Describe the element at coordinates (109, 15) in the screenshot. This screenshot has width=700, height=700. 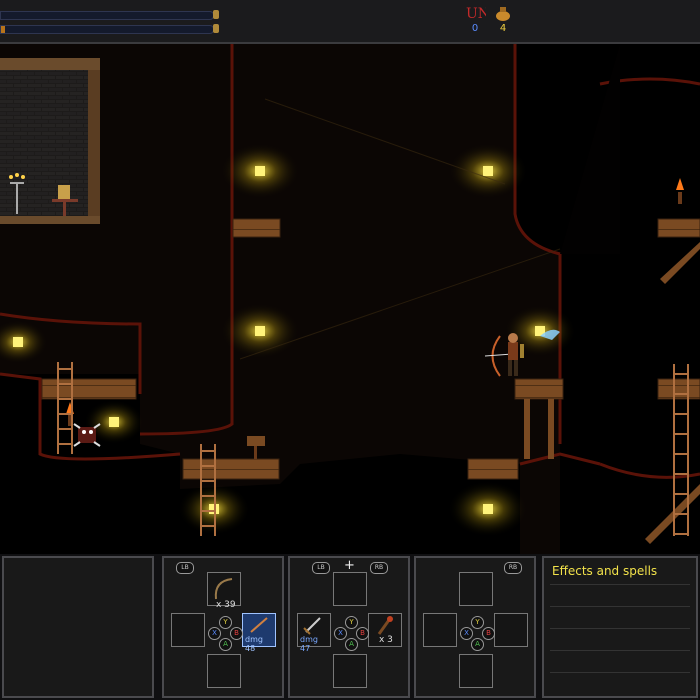
I see `health-bar` at that location.